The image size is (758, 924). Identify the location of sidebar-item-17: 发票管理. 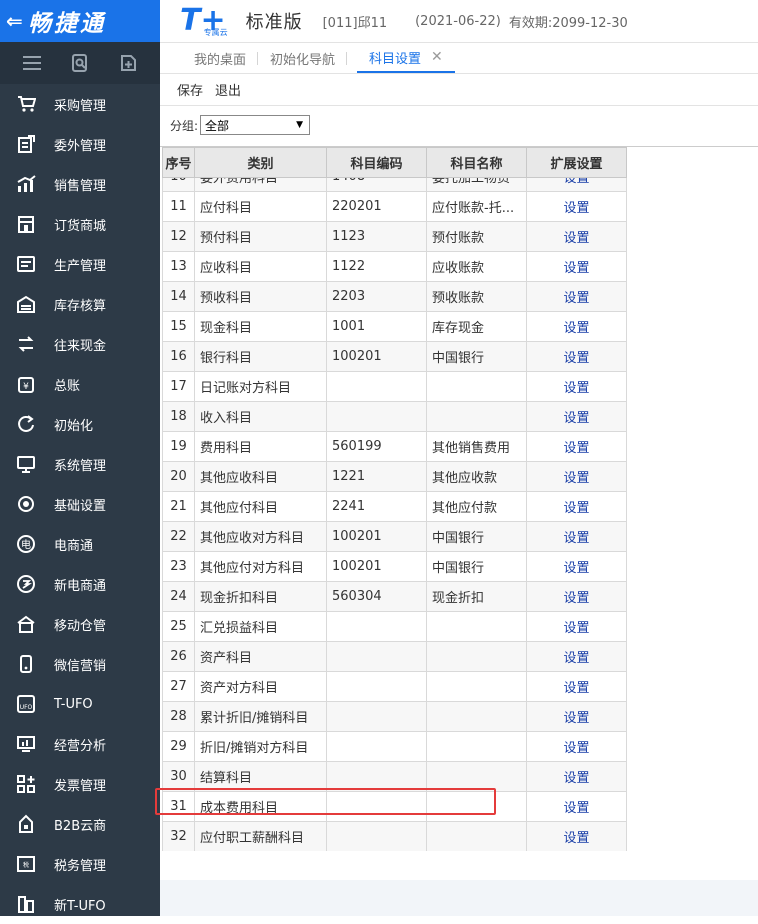
(80, 784).